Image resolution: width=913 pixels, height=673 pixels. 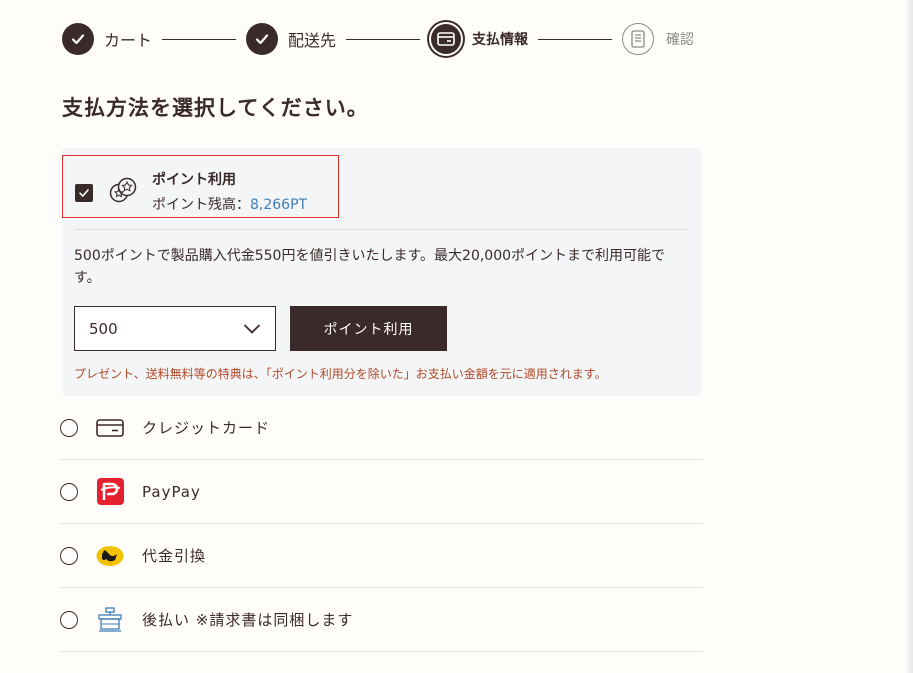 I want to click on step-label: カート, so click(x=128, y=40).